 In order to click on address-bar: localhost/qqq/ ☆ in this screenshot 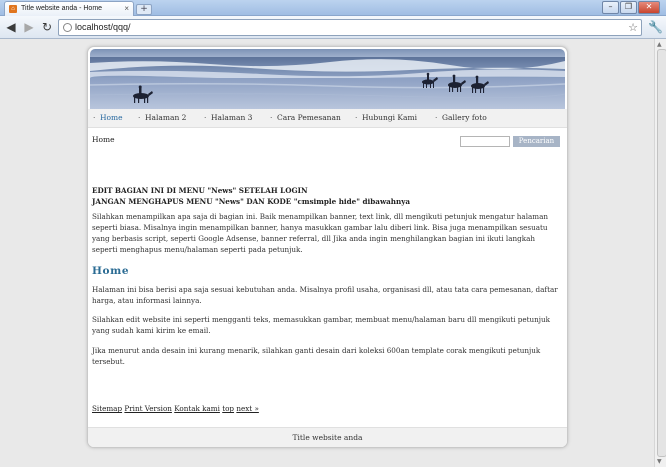, I will do `click(350, 27)`.